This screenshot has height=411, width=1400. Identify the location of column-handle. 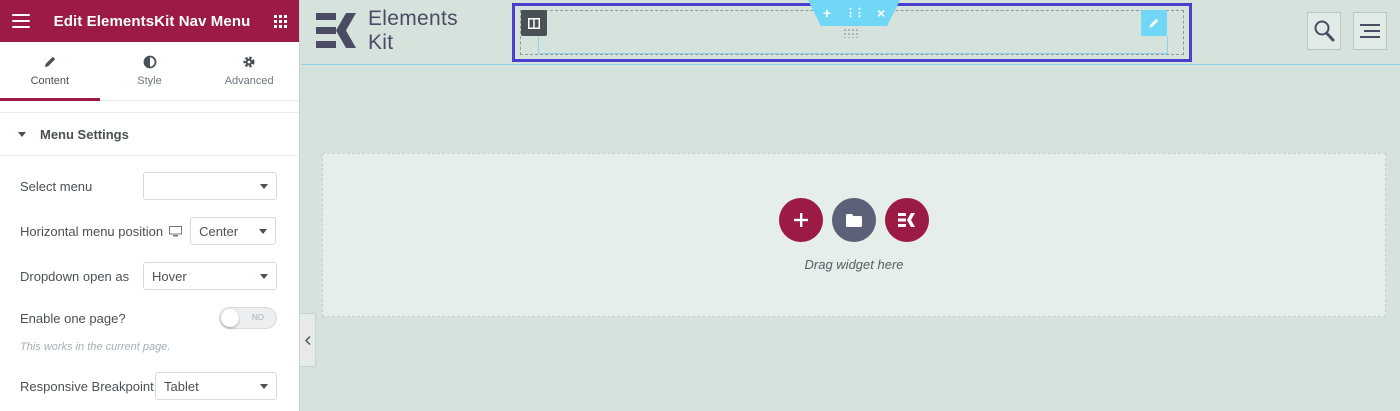
(534, 23).